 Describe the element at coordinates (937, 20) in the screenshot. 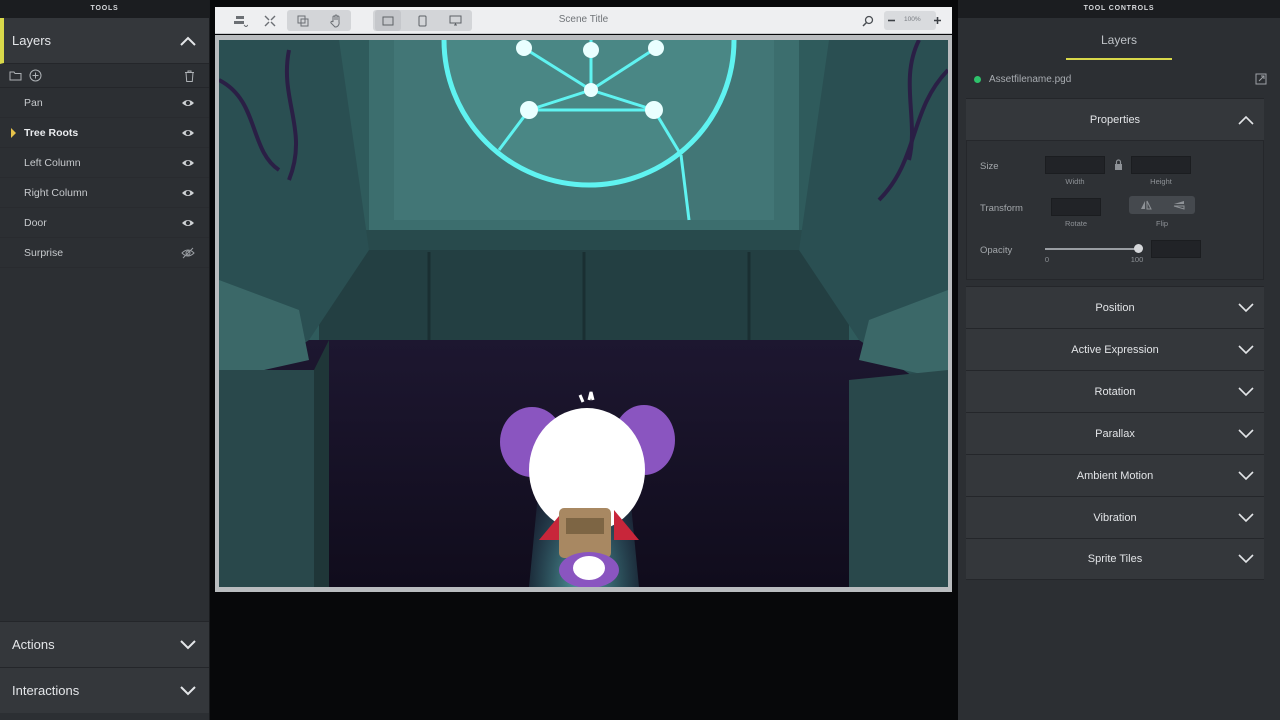

I see `zoom-in-icon` at that location.